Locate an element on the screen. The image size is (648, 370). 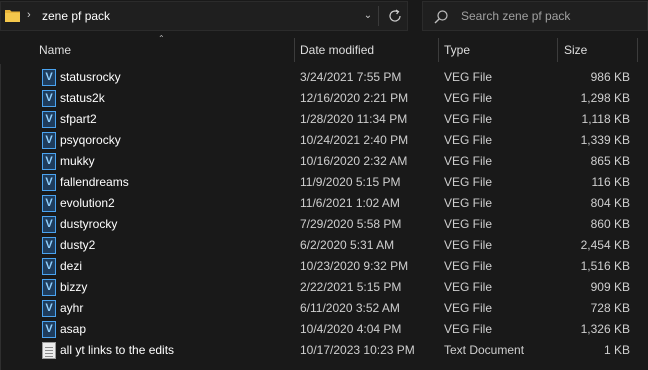
file-row: Vmukky 10/16/2020 2:32 AM VEG File 865 KB is located at coordinates (324, 161).